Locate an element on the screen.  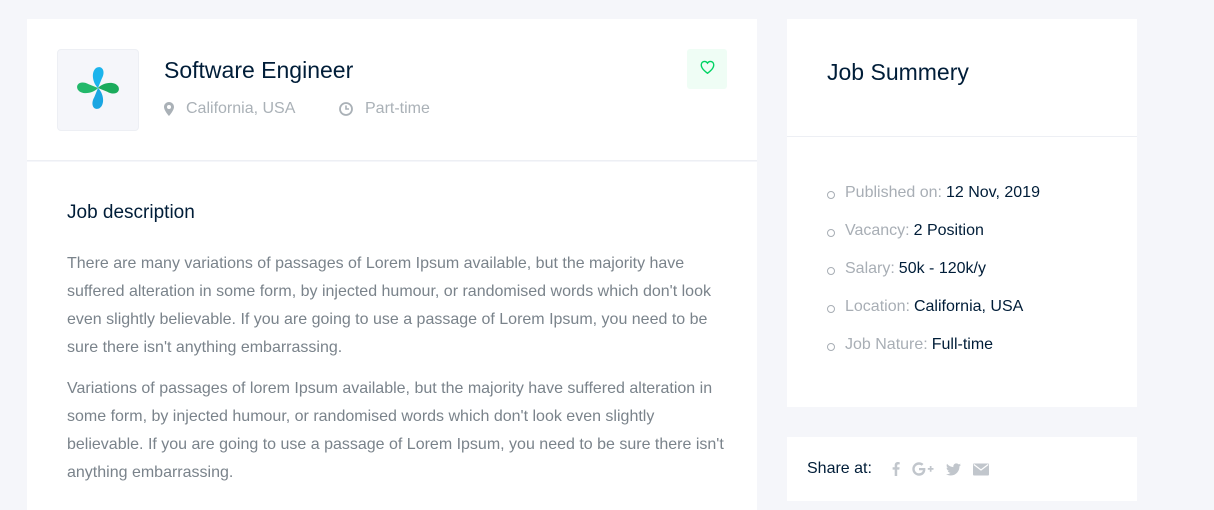
job-location-text: California, USA is located at coordinates (241, 108).